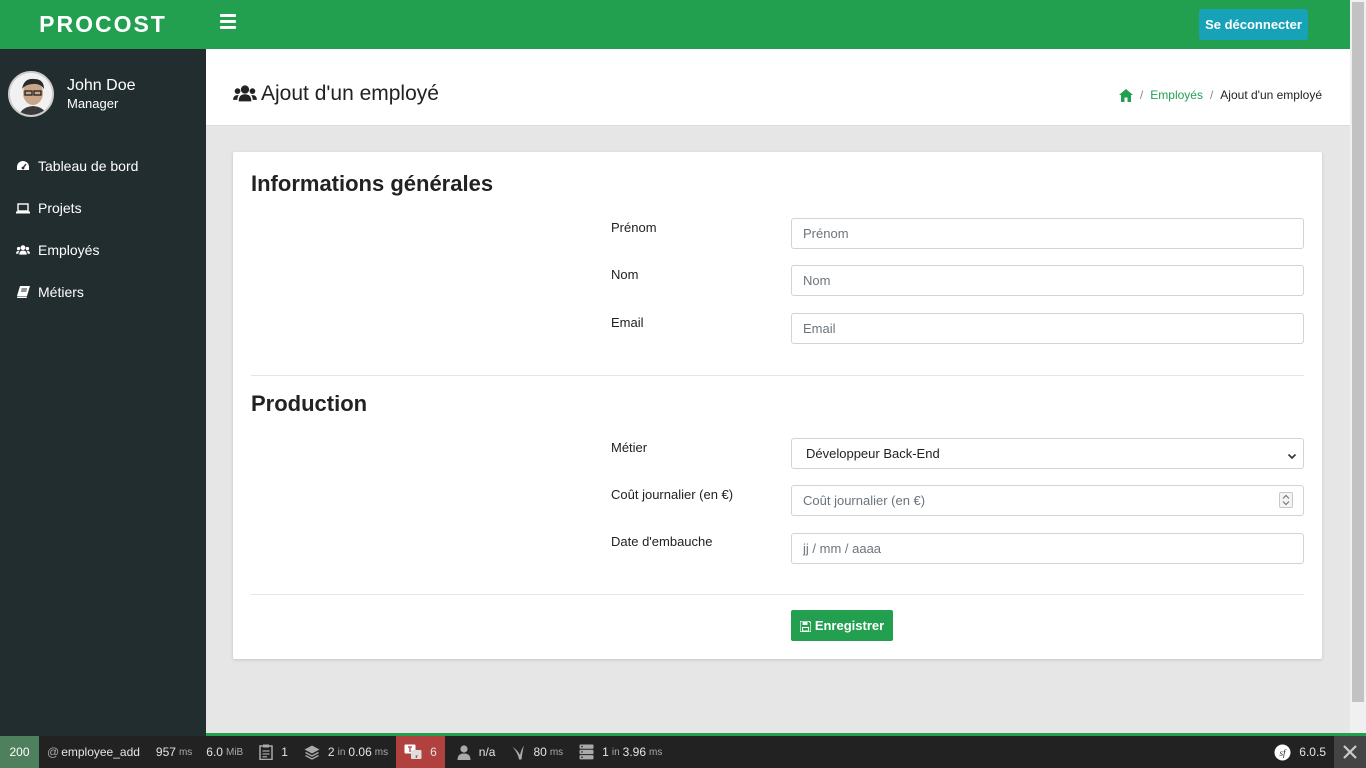  Describe the element at coordinates (1292, 454) in the screenshot. I see `chevron-down-icon` at that location.